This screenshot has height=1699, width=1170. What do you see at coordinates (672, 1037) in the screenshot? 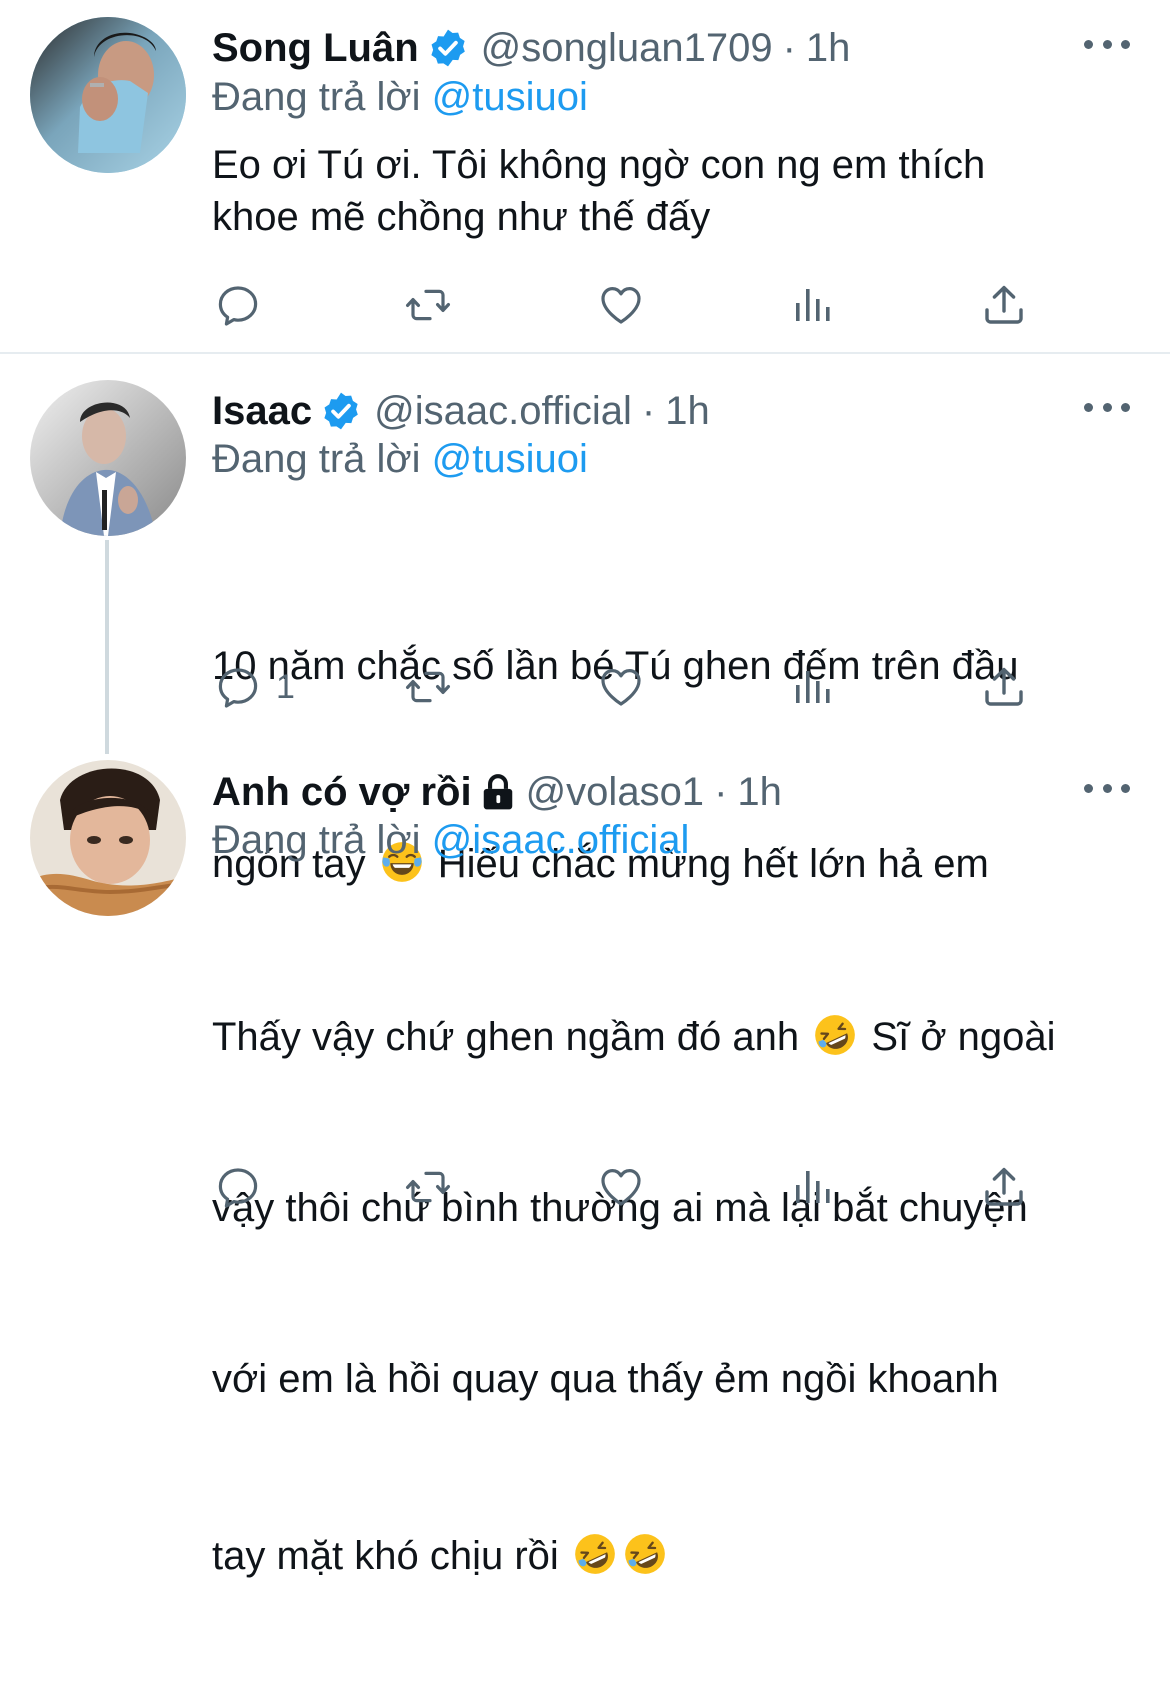
I see `tweet-text-line: Thấy vậy chứ ghen ngầm đó anh Sĩ ở ngoài` at bounding box center [672, 1037].